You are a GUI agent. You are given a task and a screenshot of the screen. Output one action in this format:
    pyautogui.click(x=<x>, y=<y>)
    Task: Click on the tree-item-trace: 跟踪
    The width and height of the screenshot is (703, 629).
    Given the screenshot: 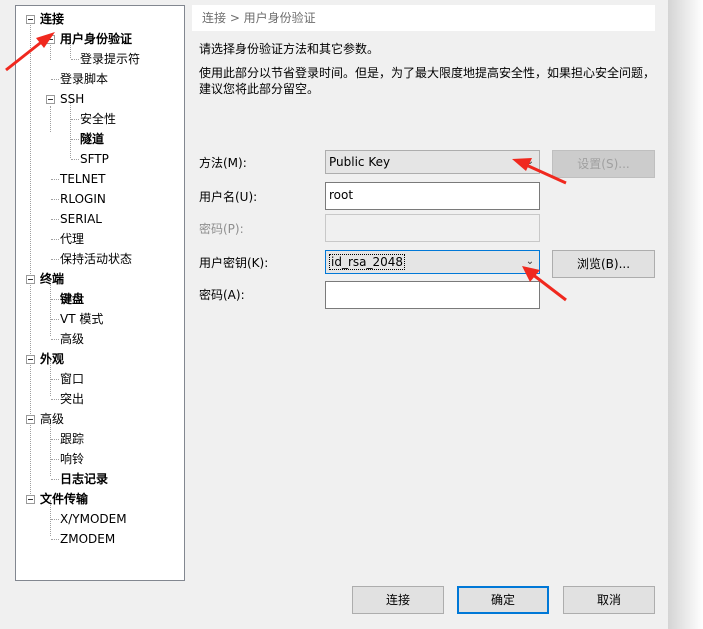 What is the action you would take?
    pyautogui.click(x=72, y=439)
    